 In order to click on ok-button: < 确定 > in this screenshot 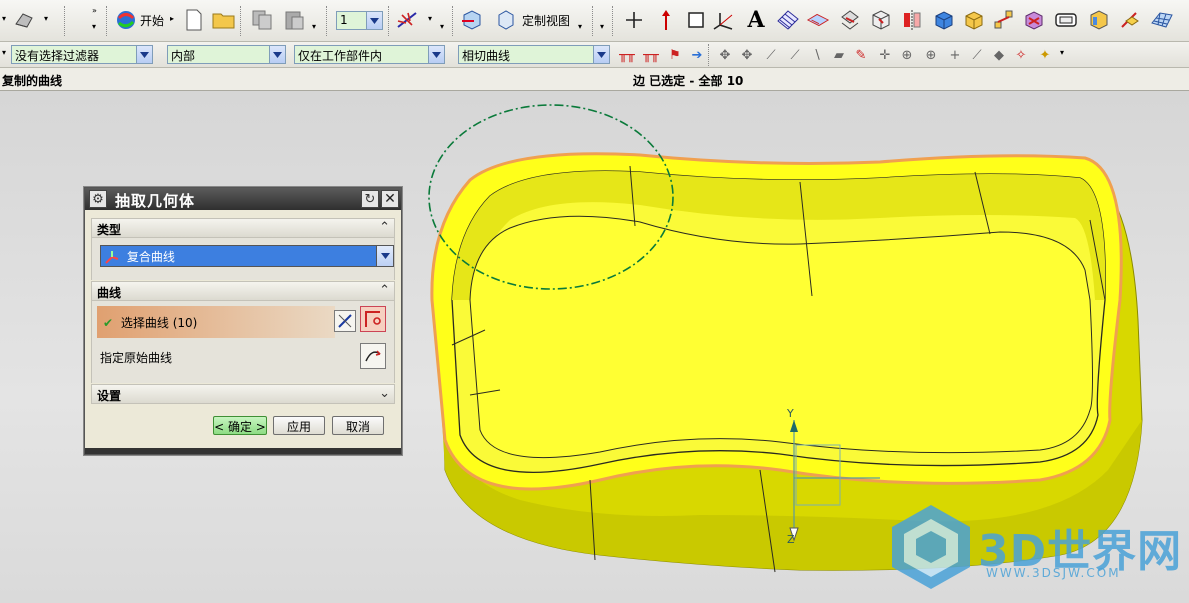, I will do `click(240, 425)`.